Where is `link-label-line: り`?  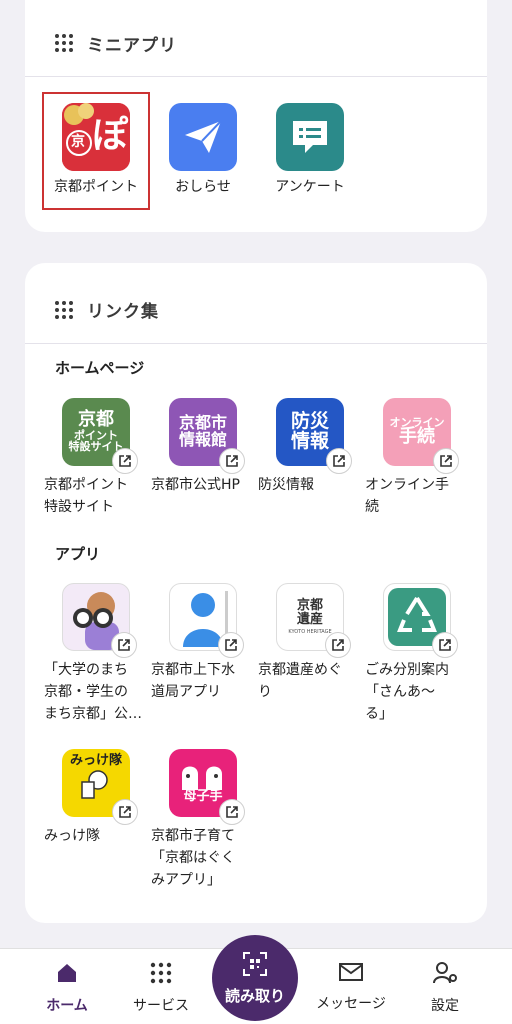
link-label-line: り is located at coordinates (265, 692).